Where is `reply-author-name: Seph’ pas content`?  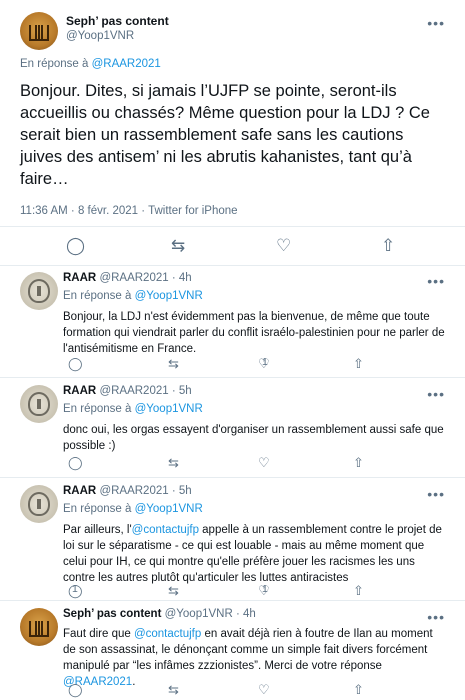
reply-author-name: Seph’ pas content is located at coordinates (112, 614).